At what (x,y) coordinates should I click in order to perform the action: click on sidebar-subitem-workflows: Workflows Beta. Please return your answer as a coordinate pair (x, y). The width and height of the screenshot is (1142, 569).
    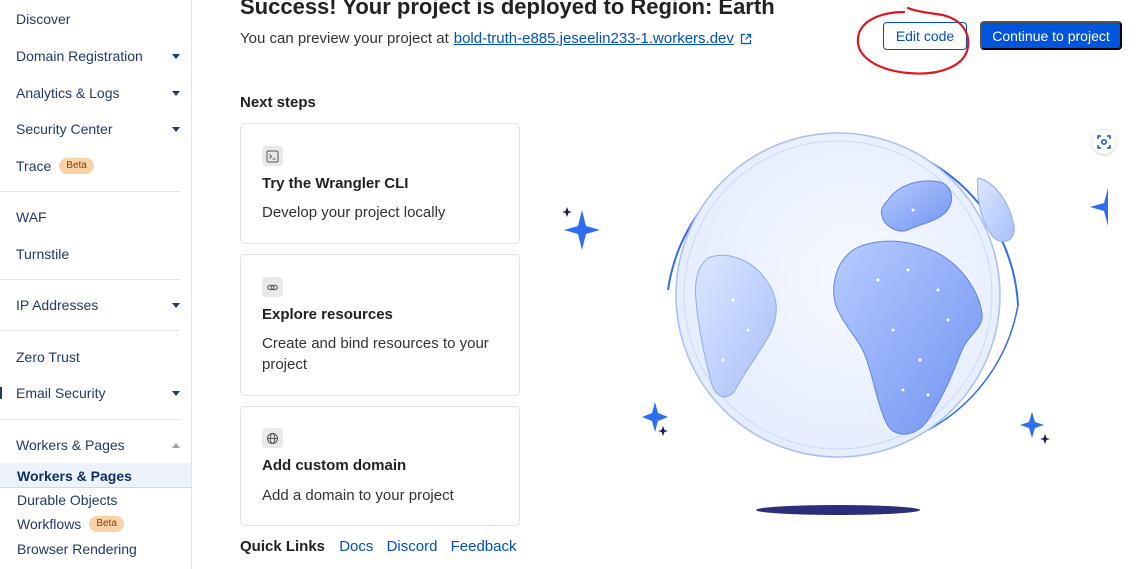
    Looking at the image, I should click on (102, 524).